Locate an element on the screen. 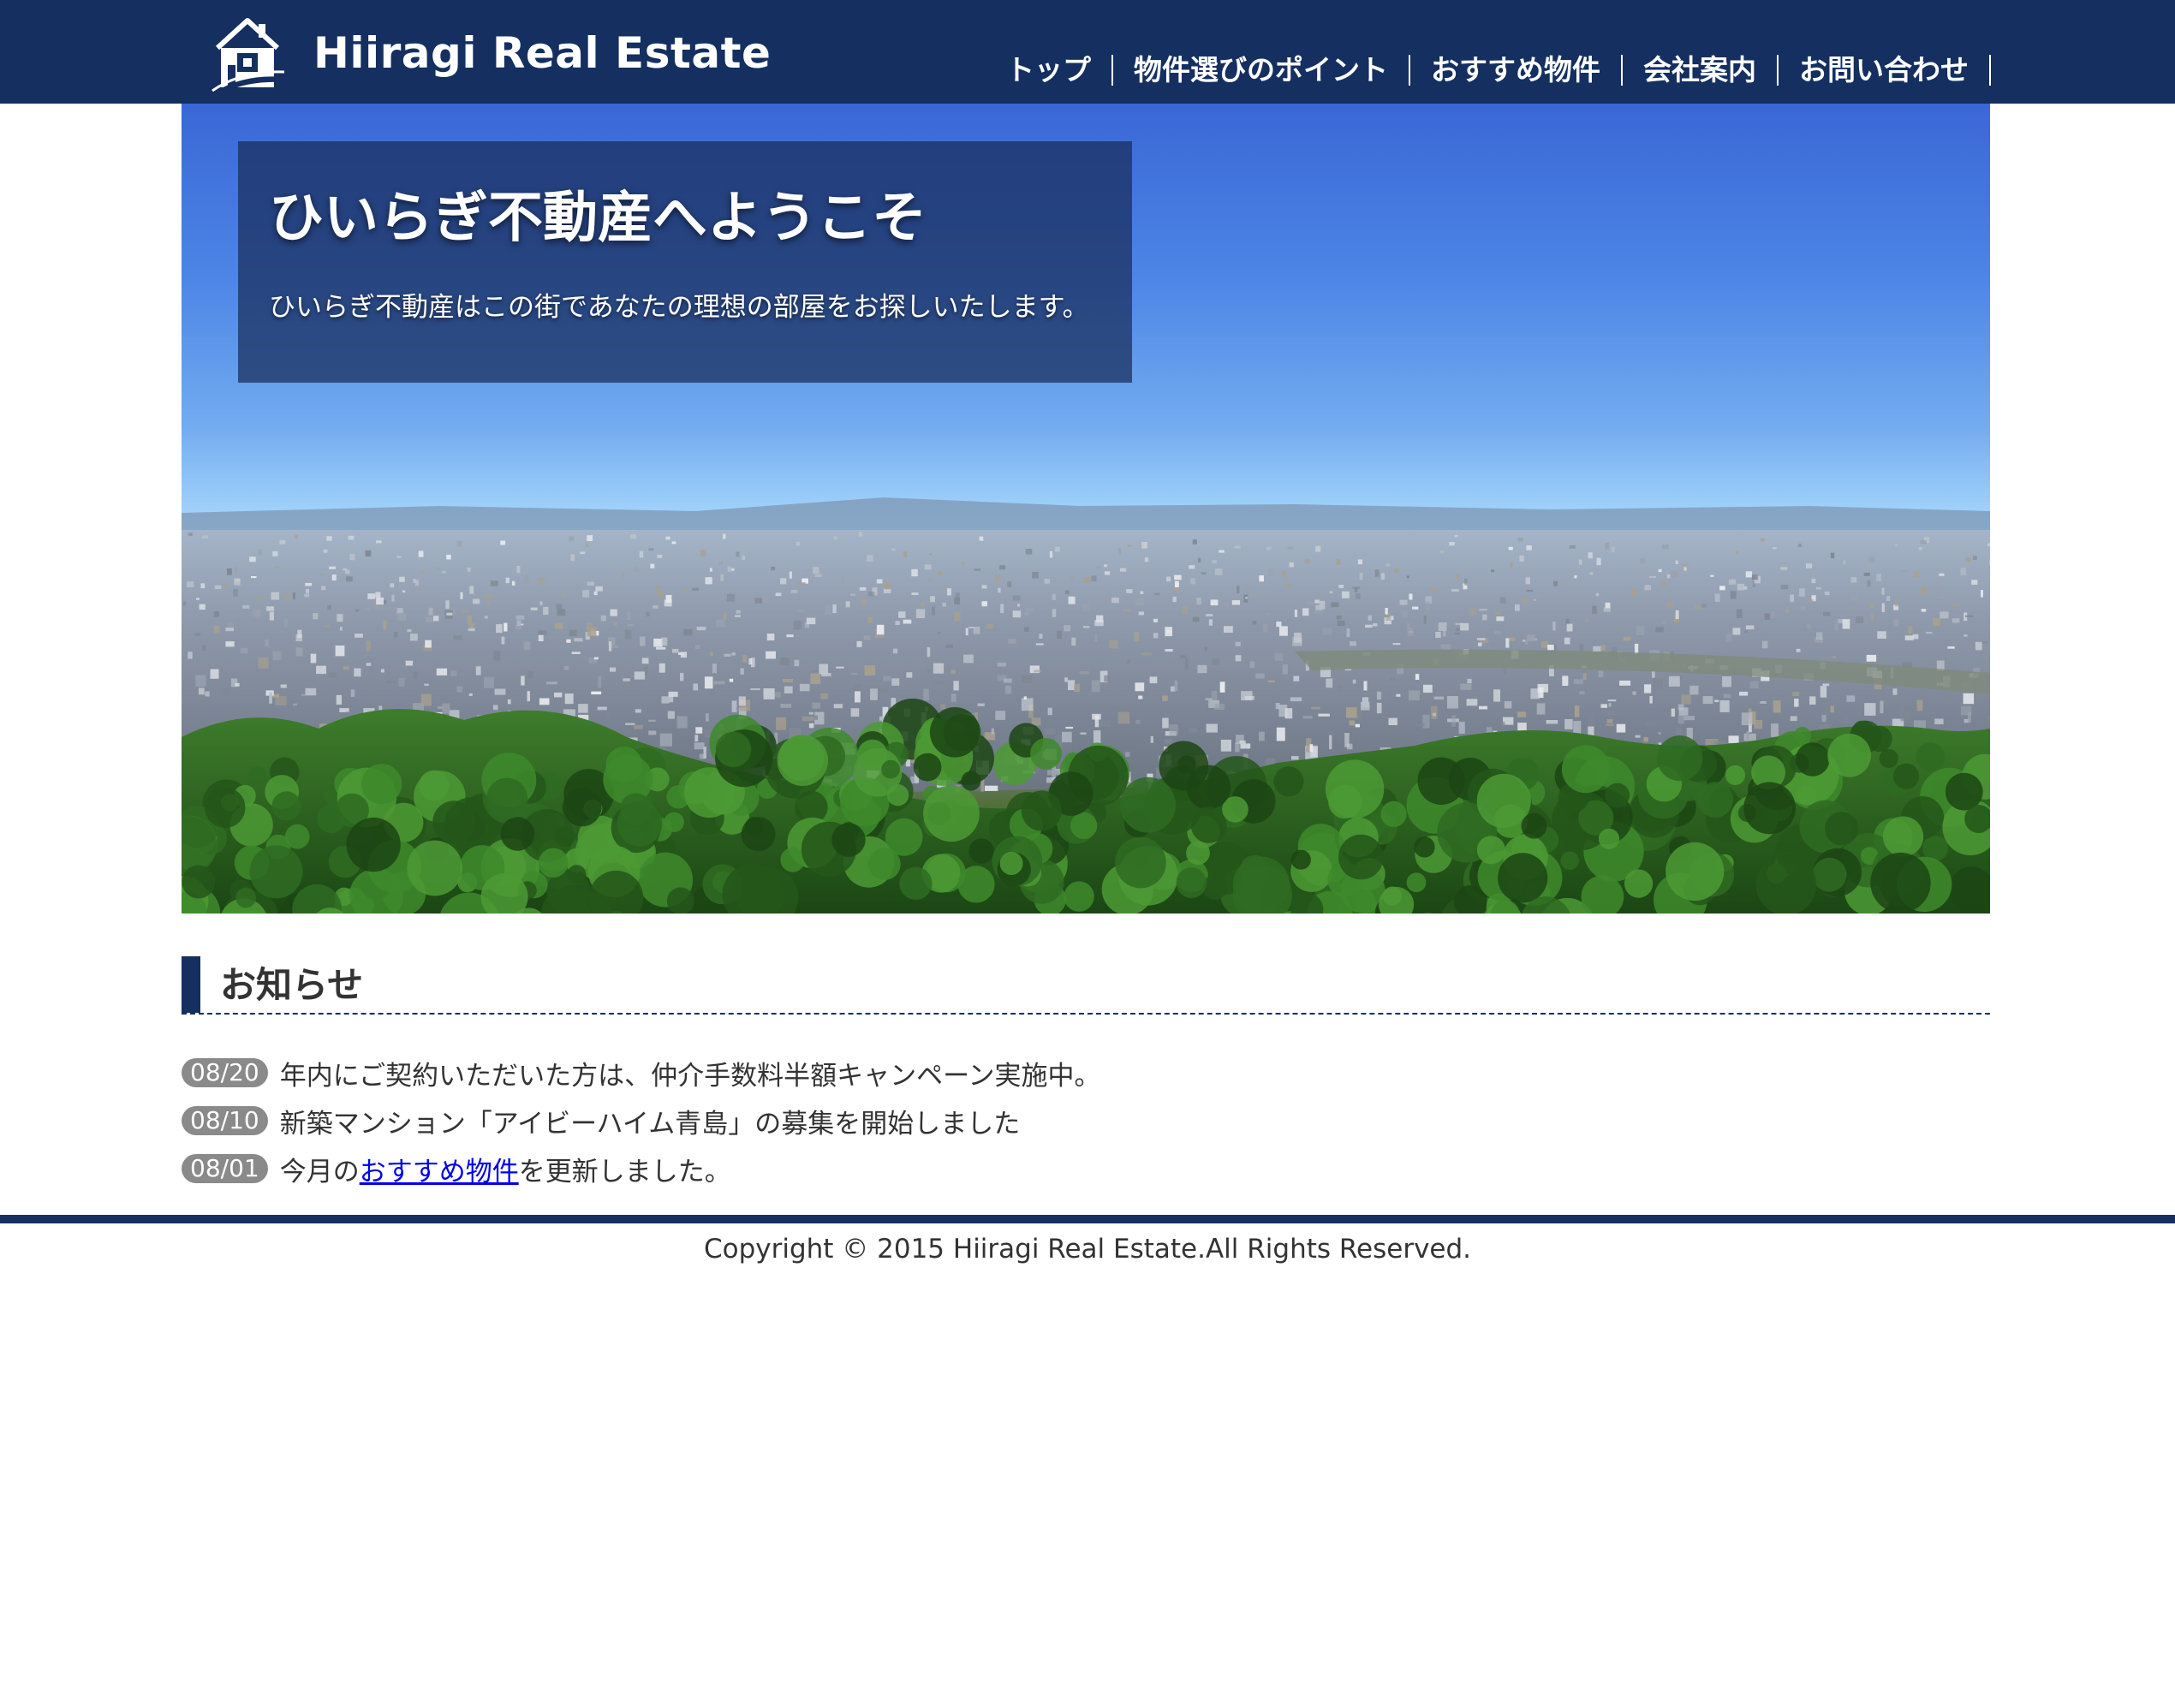 The width and height of the screenshot is (2175, 1708). site-logo: Hiiragi Real Estate is located at coordinates (490, 52).